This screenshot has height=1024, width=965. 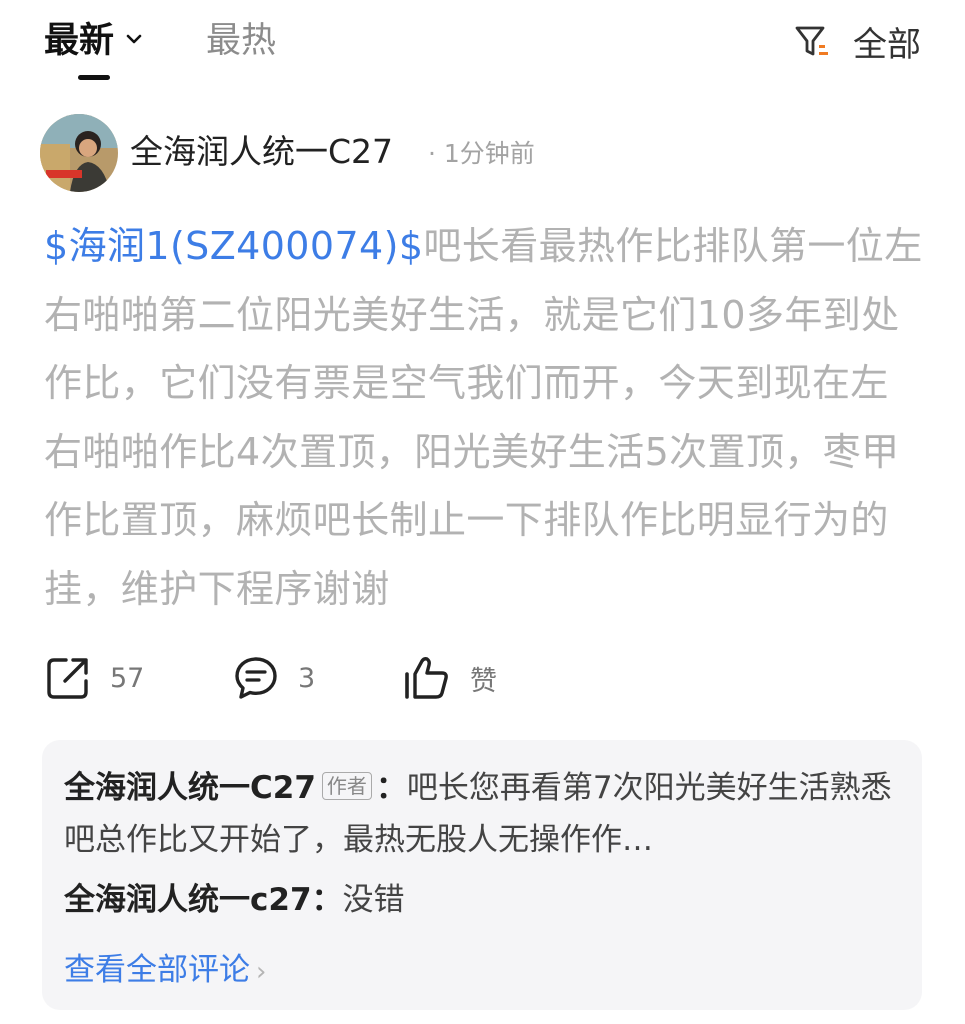 I want to click on filter-icon, so click(x=811, y=41).